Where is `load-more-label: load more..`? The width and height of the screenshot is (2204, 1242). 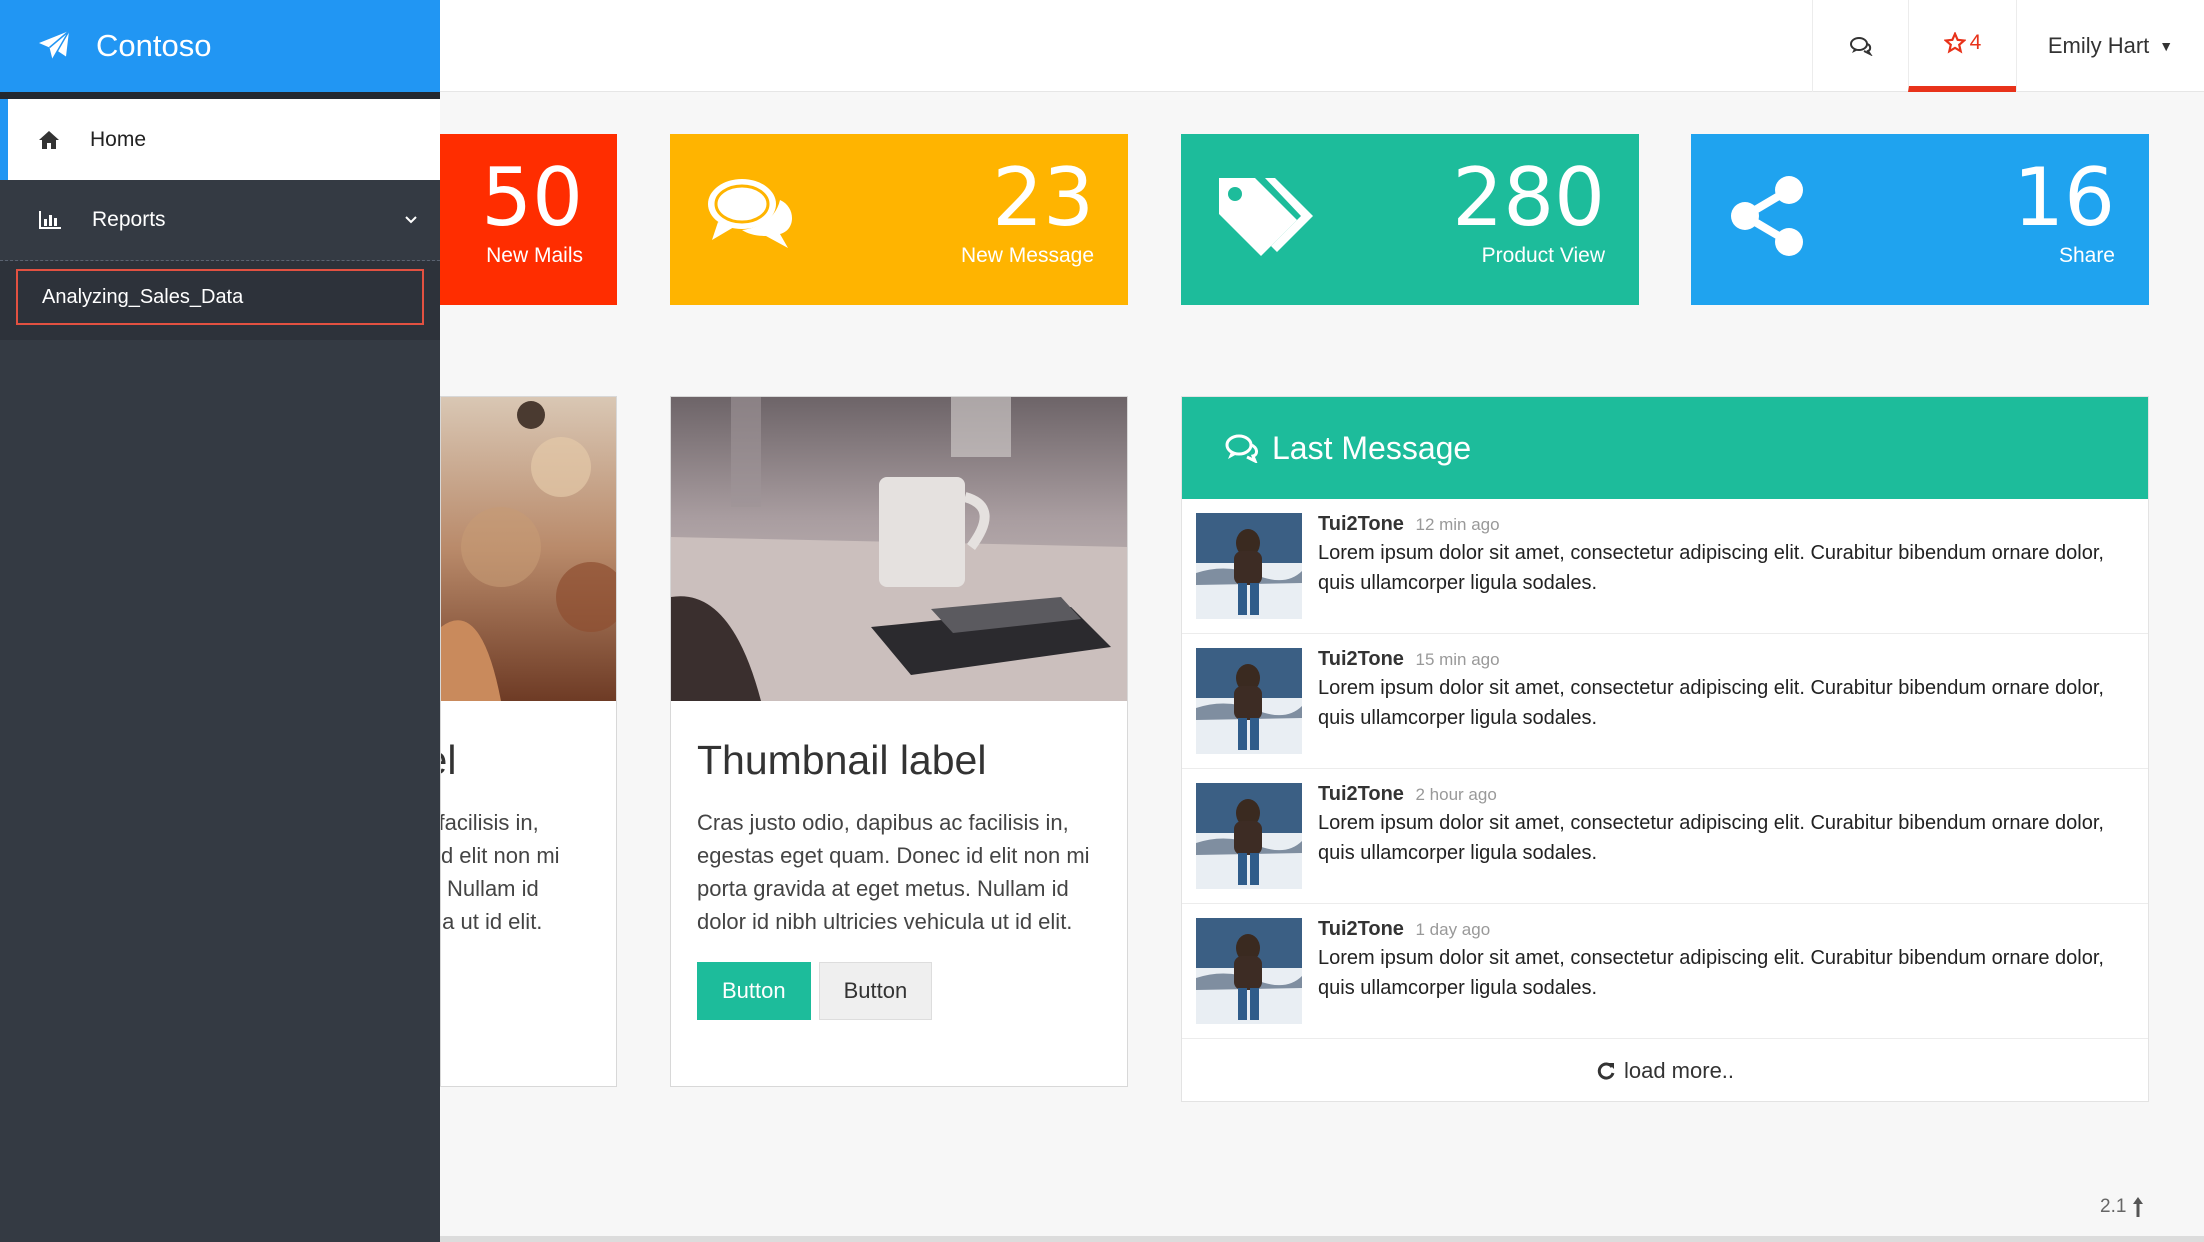
load-more-label: load more.. is located at coordinates (1679, 1070).